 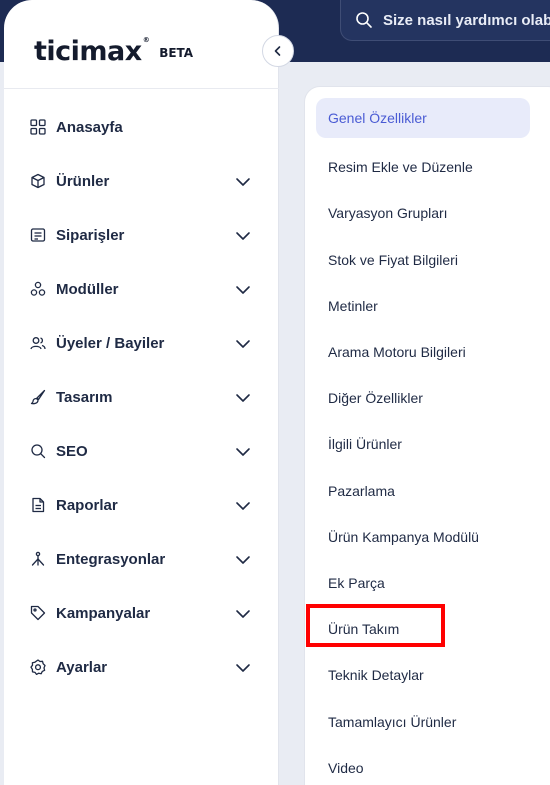 What do you see at coordinates (423, 721) in the screenshot?
I see `section-tamamlayici-urunler: Tamamlayıcı Ürünler` at bounding box center [423, 721].